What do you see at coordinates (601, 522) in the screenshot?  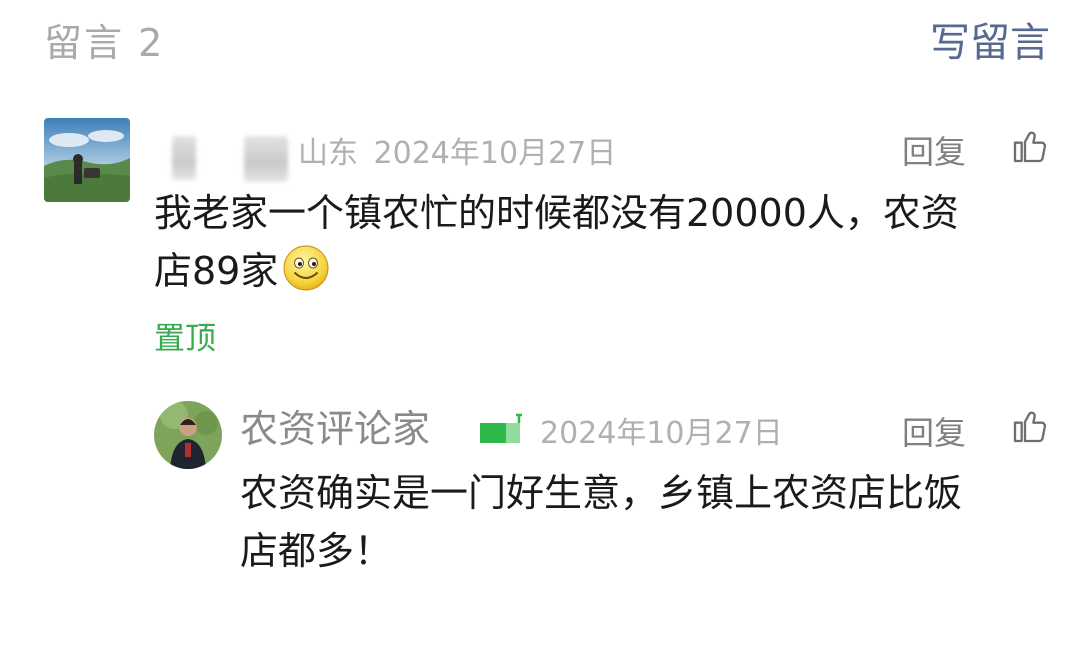 I see `reply-text: 农资确实是一门好生意，乡镇上农资店比饭 店都多！` at bounding box center [601, 522].